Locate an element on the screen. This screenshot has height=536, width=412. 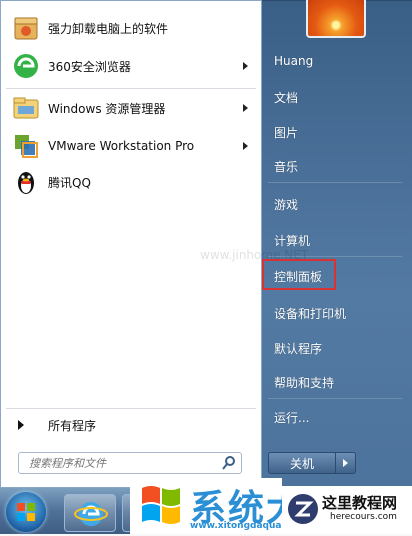
start-orb-button is located at coordinates (26, 512).